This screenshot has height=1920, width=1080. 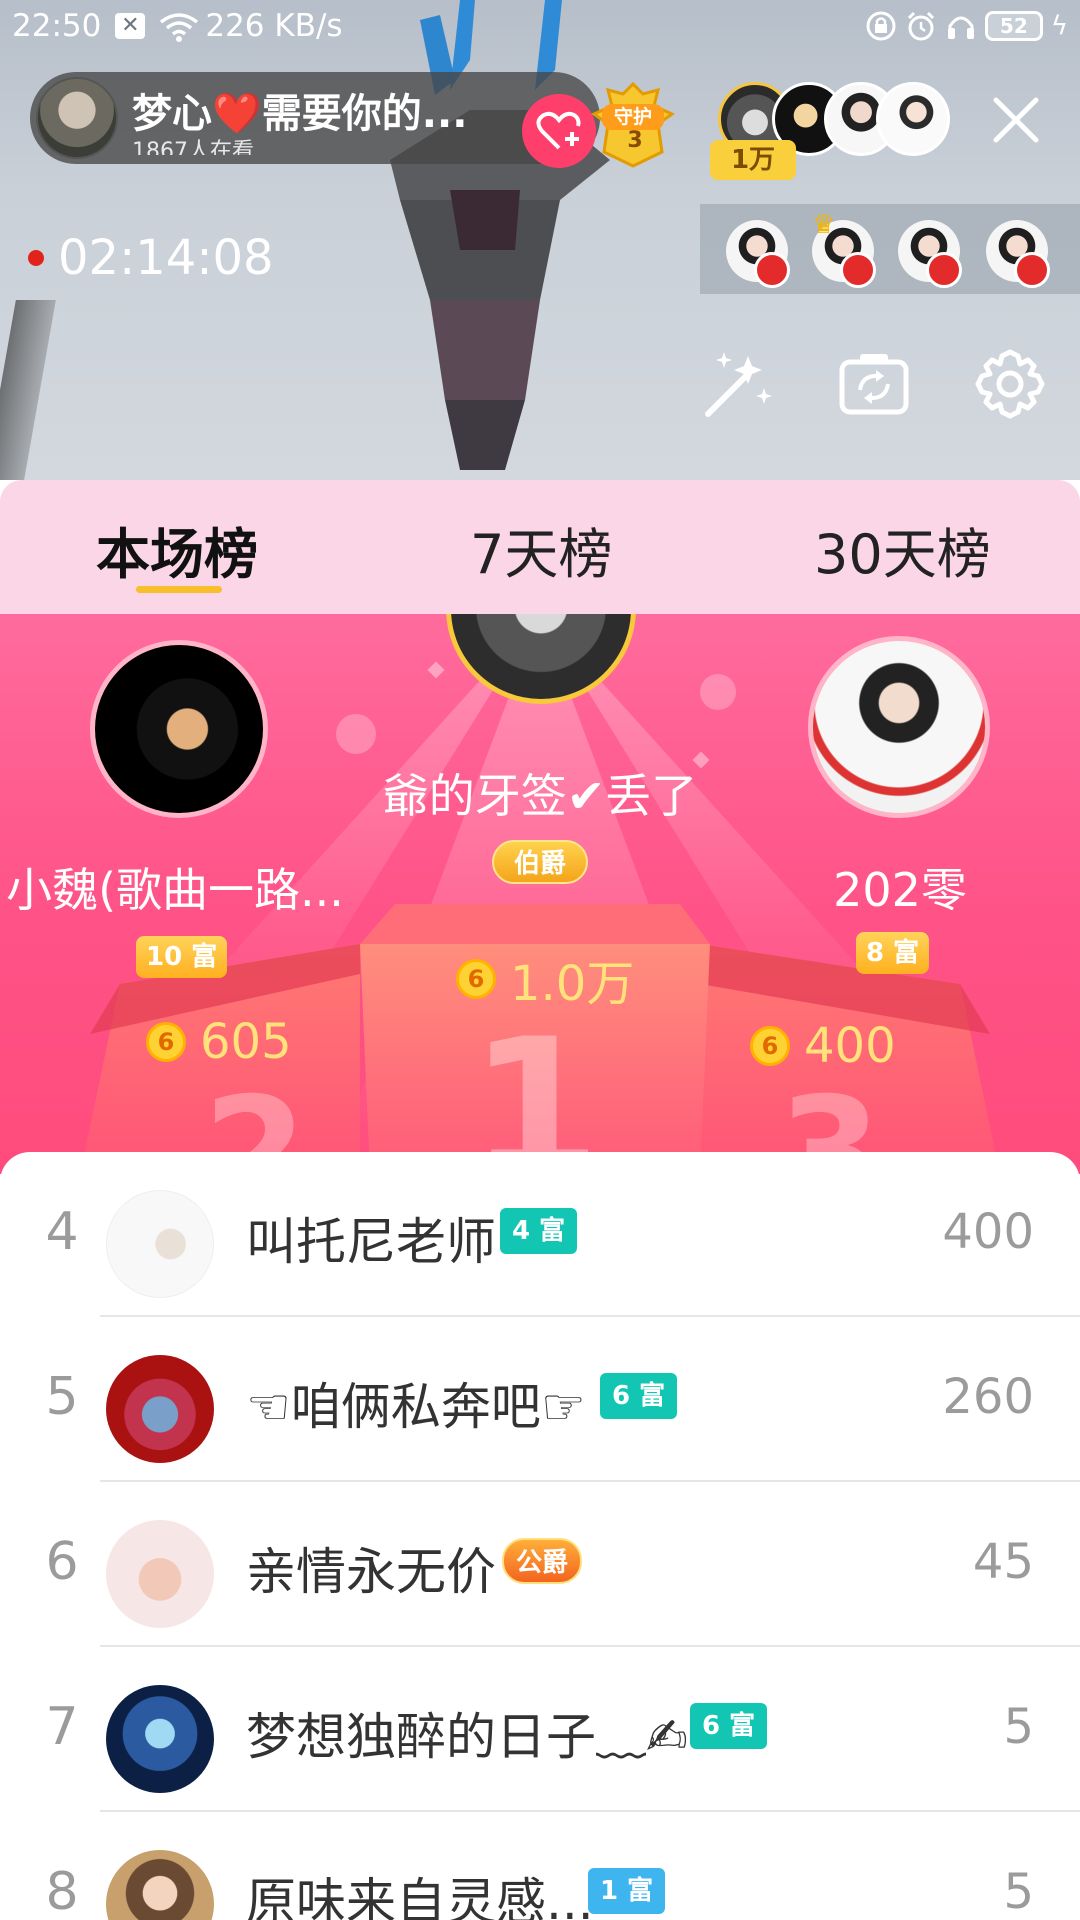 What do you see at coordinates (535, 1086) in the screenshot?
I see `svg-text: 1` at bounding box center [535, 1086].